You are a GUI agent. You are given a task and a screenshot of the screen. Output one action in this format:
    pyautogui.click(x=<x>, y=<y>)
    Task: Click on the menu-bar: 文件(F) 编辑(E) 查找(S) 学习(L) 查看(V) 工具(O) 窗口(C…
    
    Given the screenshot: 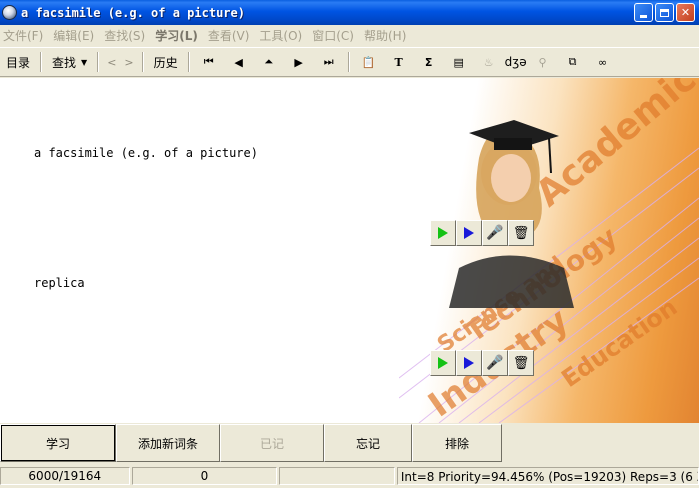 What is the action you would take?
    pyautogui.click(x=349, y=35)
    